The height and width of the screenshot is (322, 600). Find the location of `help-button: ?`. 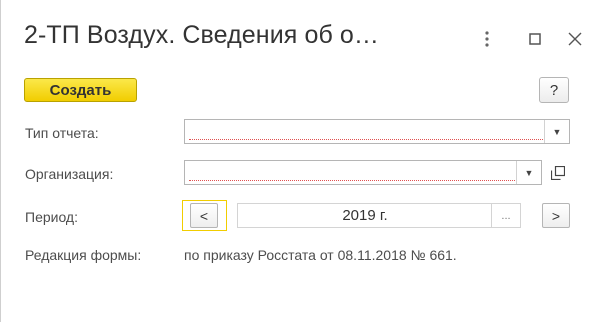

help-button: ? is located at coordinates (554, 90).